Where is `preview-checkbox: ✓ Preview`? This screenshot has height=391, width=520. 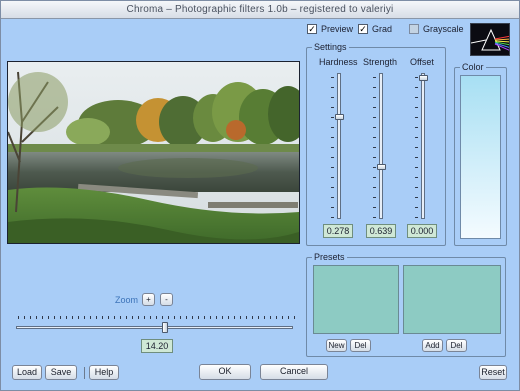
preview-checkbox: ✓ Preview is located at coordinates (330, 29).